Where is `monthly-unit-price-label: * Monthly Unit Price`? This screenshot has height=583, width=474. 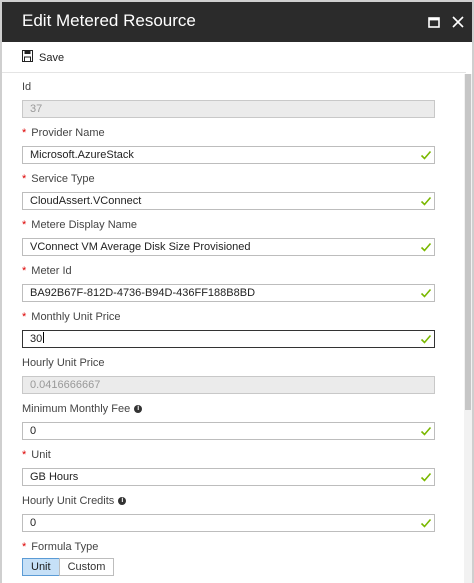 monthly-unit-price-label: * Monthly Unit Price is located at coordinates (71, 317).